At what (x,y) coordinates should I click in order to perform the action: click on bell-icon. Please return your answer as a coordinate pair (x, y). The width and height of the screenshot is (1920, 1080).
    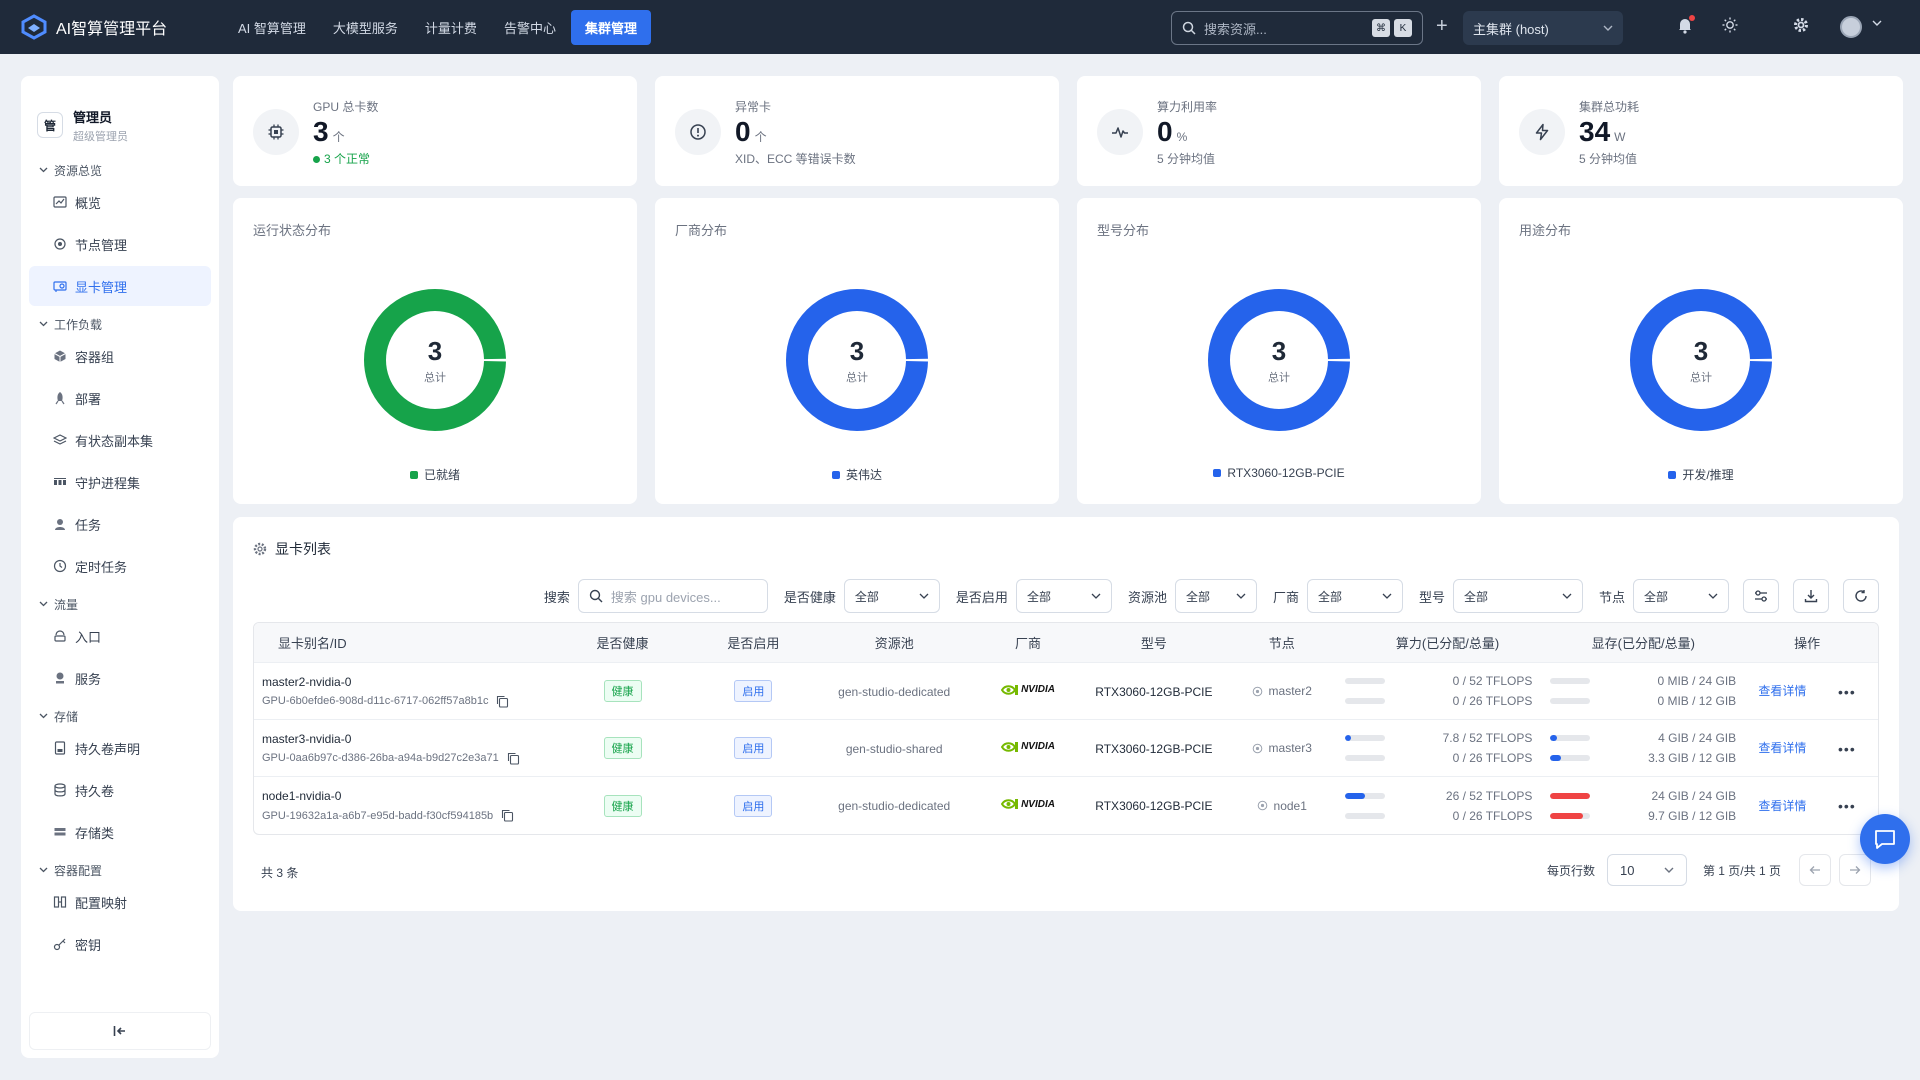
    Looking at the image, I should click on (1686, 26).